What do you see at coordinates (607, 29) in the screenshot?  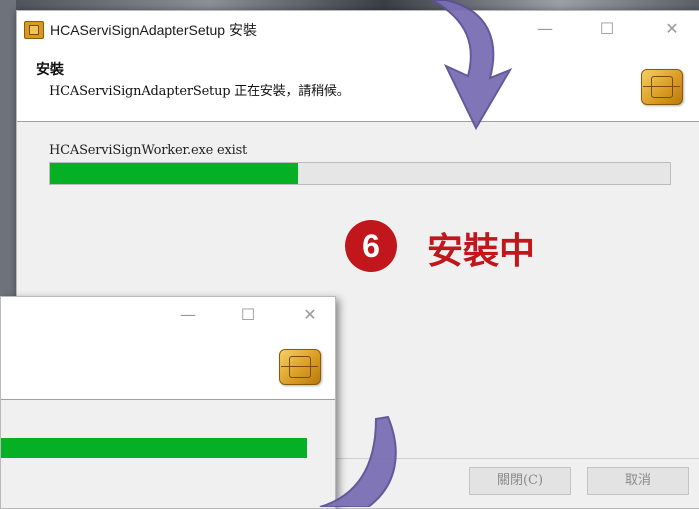 I see `maximize-button: ☐` at bounding box center [607, 29].